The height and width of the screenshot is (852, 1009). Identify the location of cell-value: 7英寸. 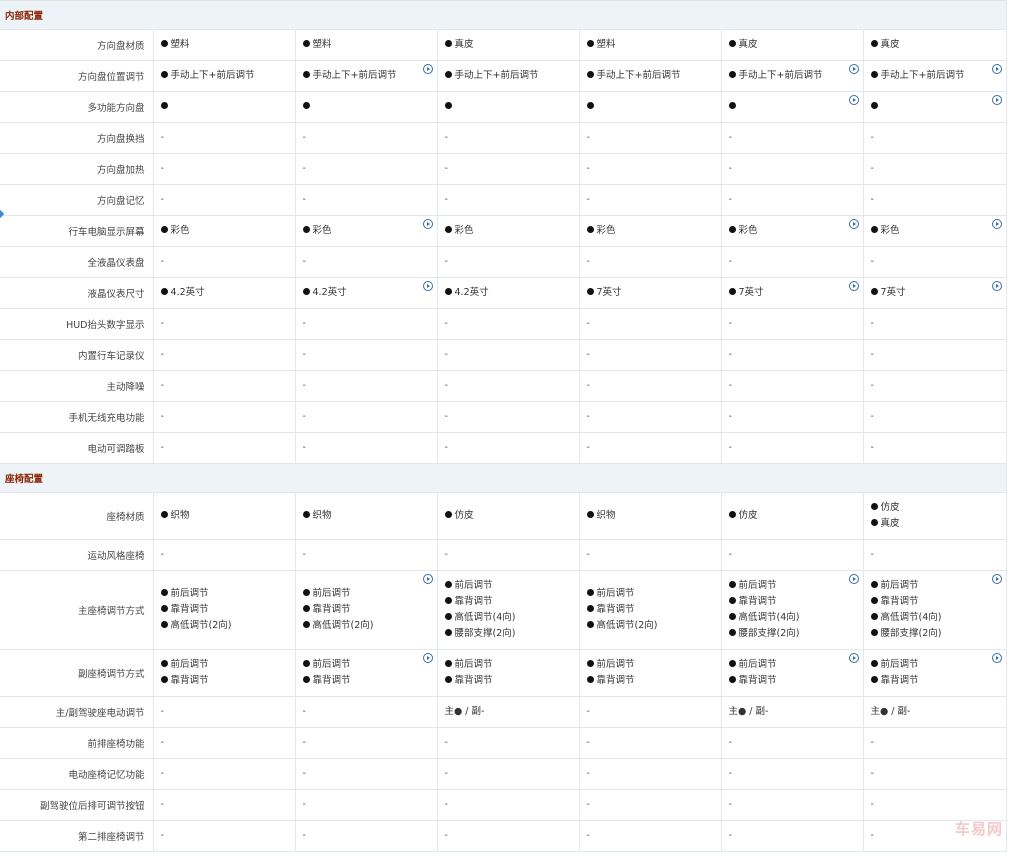
(751, 292).